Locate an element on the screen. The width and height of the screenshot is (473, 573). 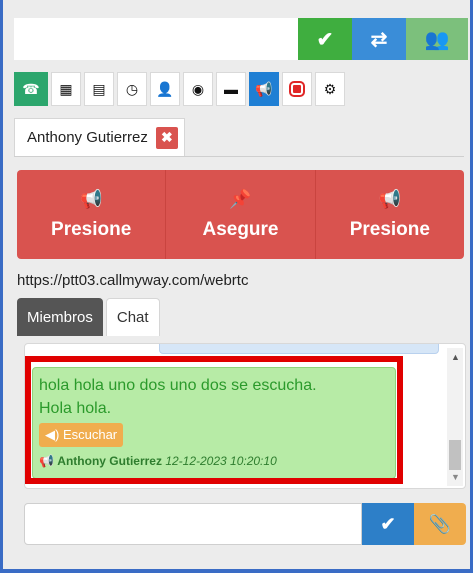
grid-button: ▦ is located at coordinates (66, 89).